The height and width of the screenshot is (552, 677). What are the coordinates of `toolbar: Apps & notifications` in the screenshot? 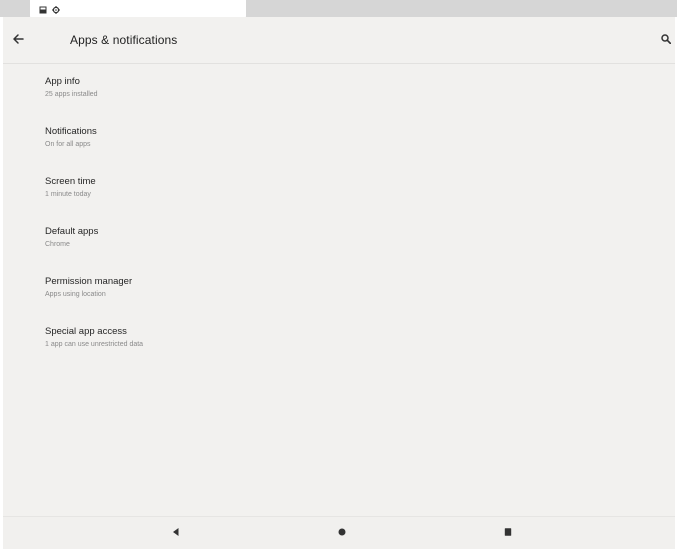 It's located at (339, 40).